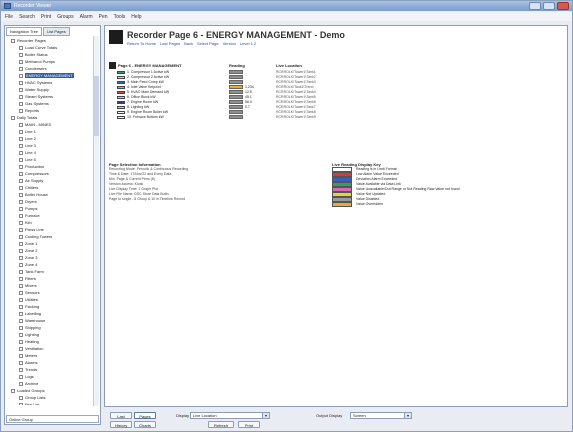 The image size is (573, 432). What do you see at coordinates (53, 215) in the screenshot?
I see `tree-item: Furnace` at bounding box center [53, 215].